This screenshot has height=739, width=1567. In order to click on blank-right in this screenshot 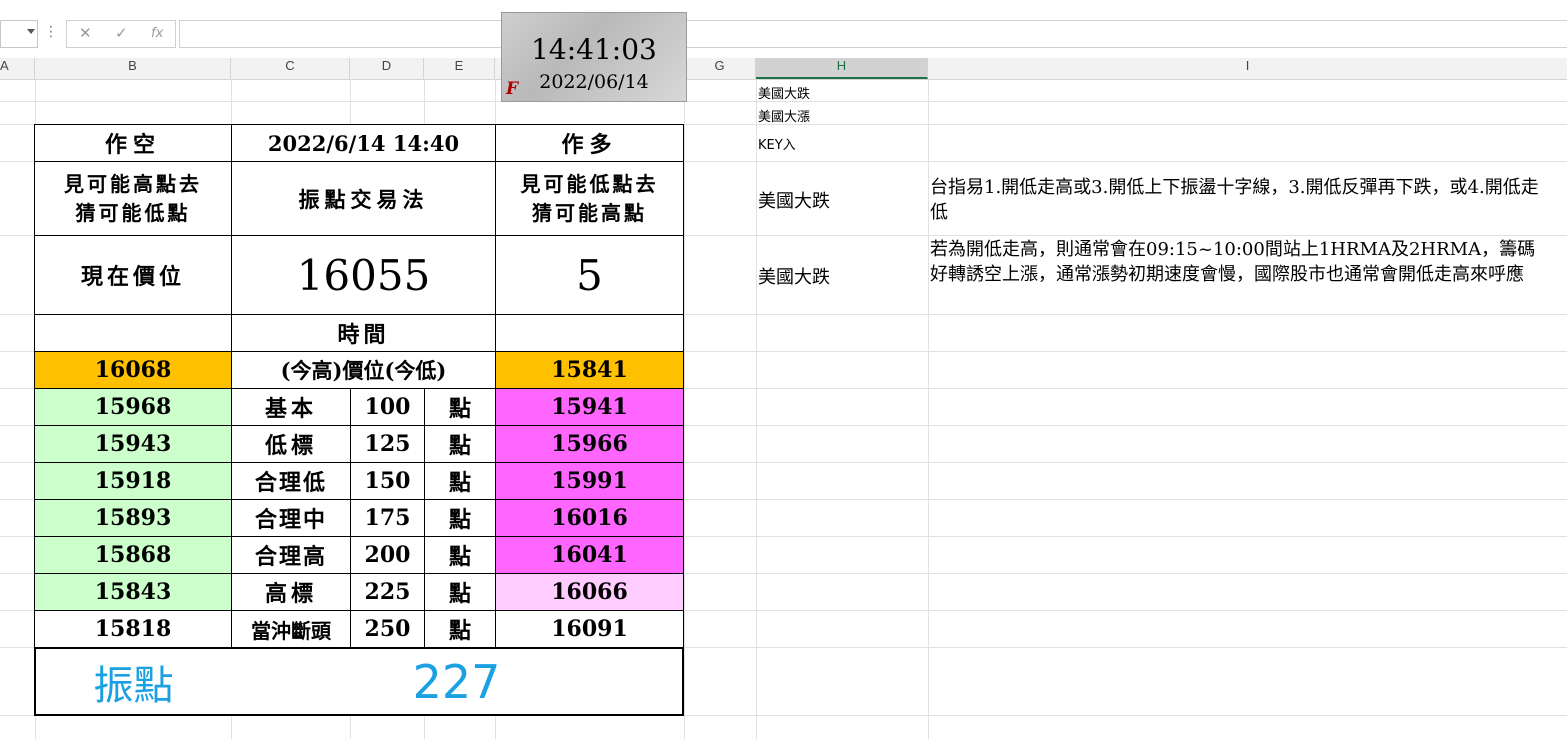, I will do `click(589, 333)`.